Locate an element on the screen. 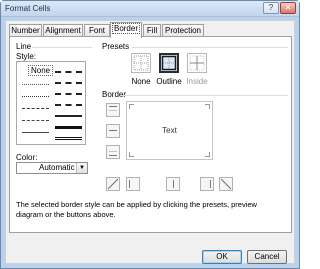  border-inside-horizontal-button is located at coordinates (113, 131).